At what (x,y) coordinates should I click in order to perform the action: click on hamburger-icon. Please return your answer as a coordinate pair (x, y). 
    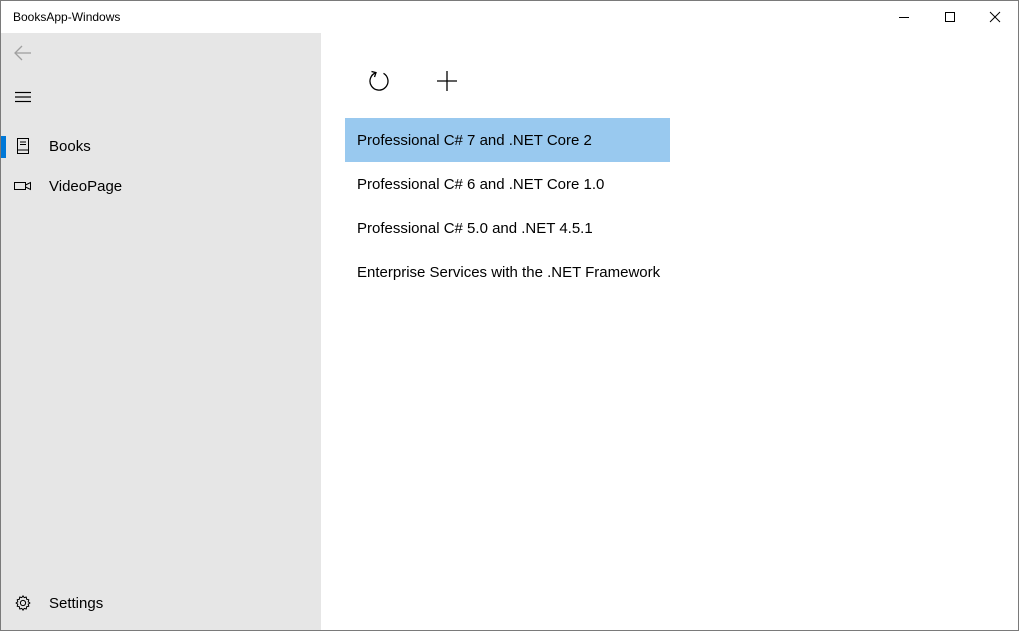
    Looking at the image, I should click on (23, 97).